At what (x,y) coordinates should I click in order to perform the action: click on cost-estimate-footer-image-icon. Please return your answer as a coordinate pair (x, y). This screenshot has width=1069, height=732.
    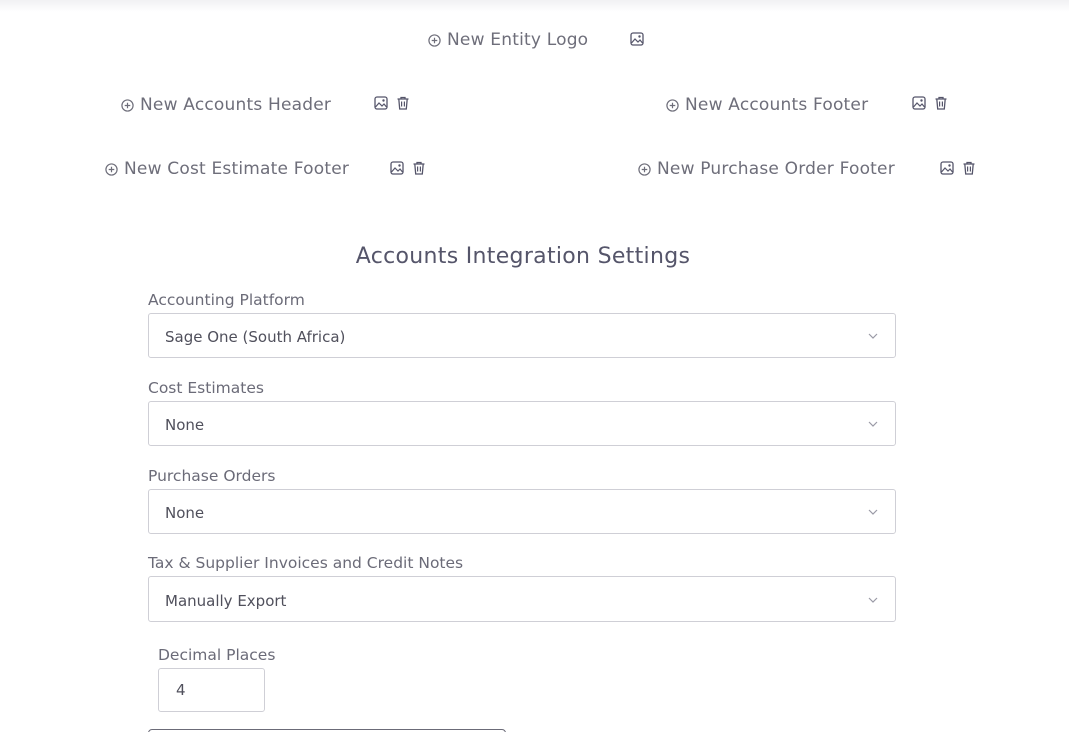
    Looking at the image, I should click on (397, 168).